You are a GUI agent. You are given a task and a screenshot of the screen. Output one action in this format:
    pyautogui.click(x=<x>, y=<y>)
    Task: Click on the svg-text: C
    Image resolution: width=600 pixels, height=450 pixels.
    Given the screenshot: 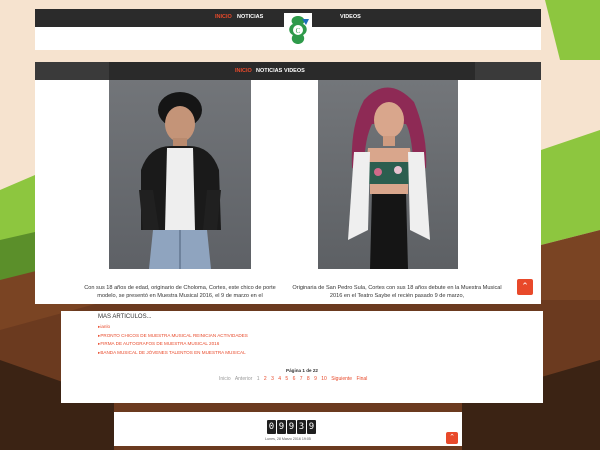 What is the action you would take?
    pyautogui.click(x=298, y=31)
    